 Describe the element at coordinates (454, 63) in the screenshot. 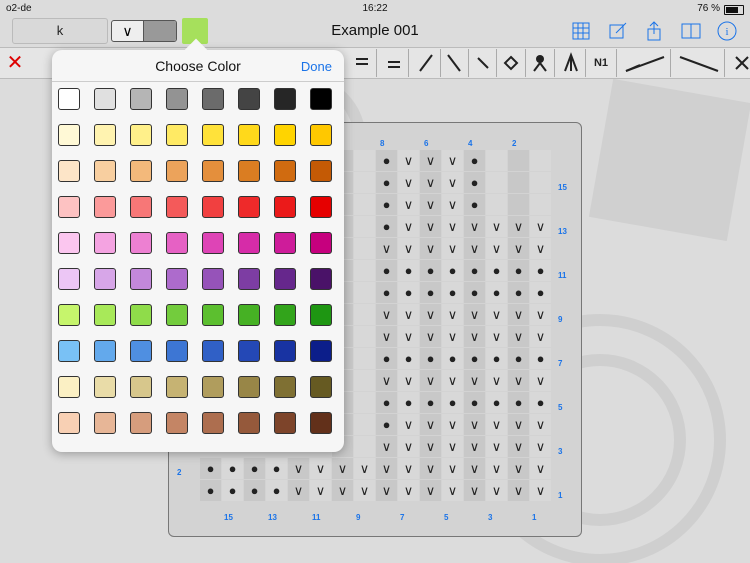

I see `tool-left-slant` at that location.